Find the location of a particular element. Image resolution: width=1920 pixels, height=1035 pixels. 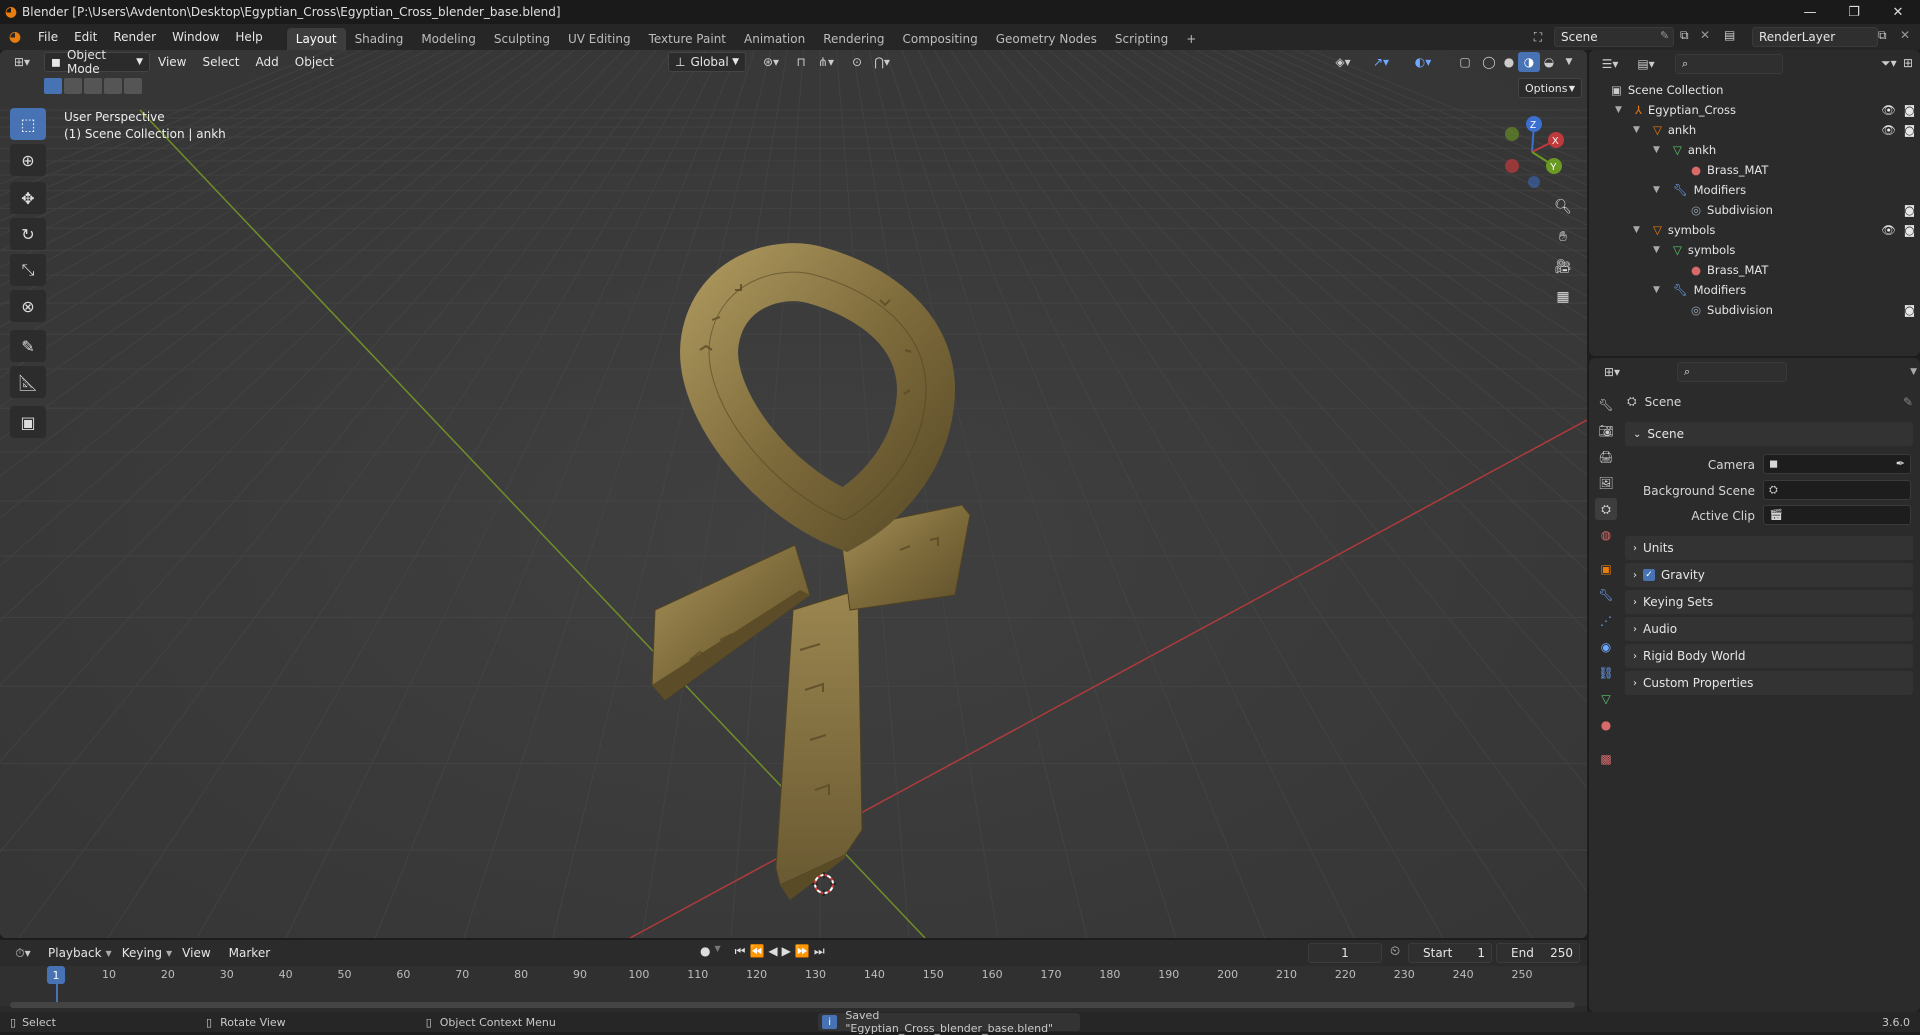

select-box-tool: ⬚ is located at coordinates (28, 124).